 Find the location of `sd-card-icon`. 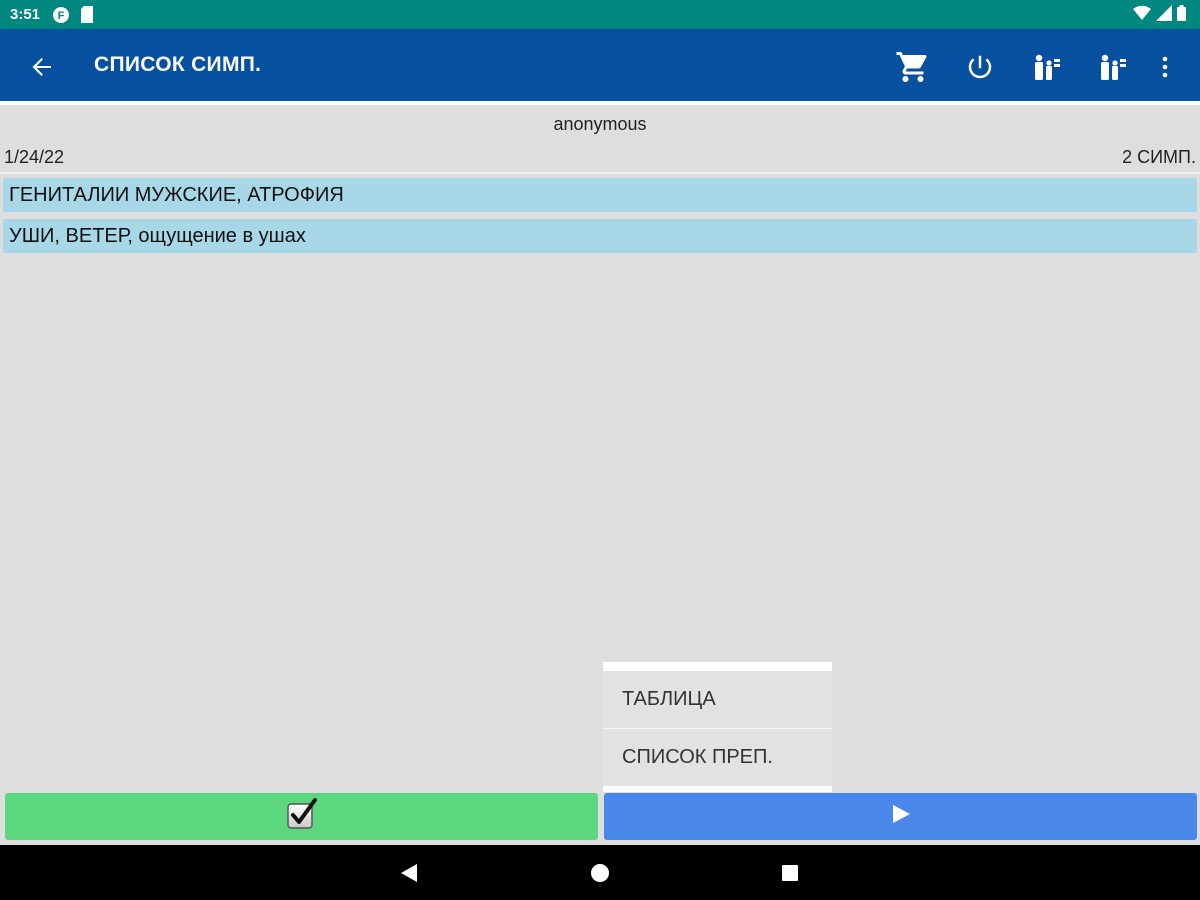

sd-card-icon is located at coordinates (87, 14).